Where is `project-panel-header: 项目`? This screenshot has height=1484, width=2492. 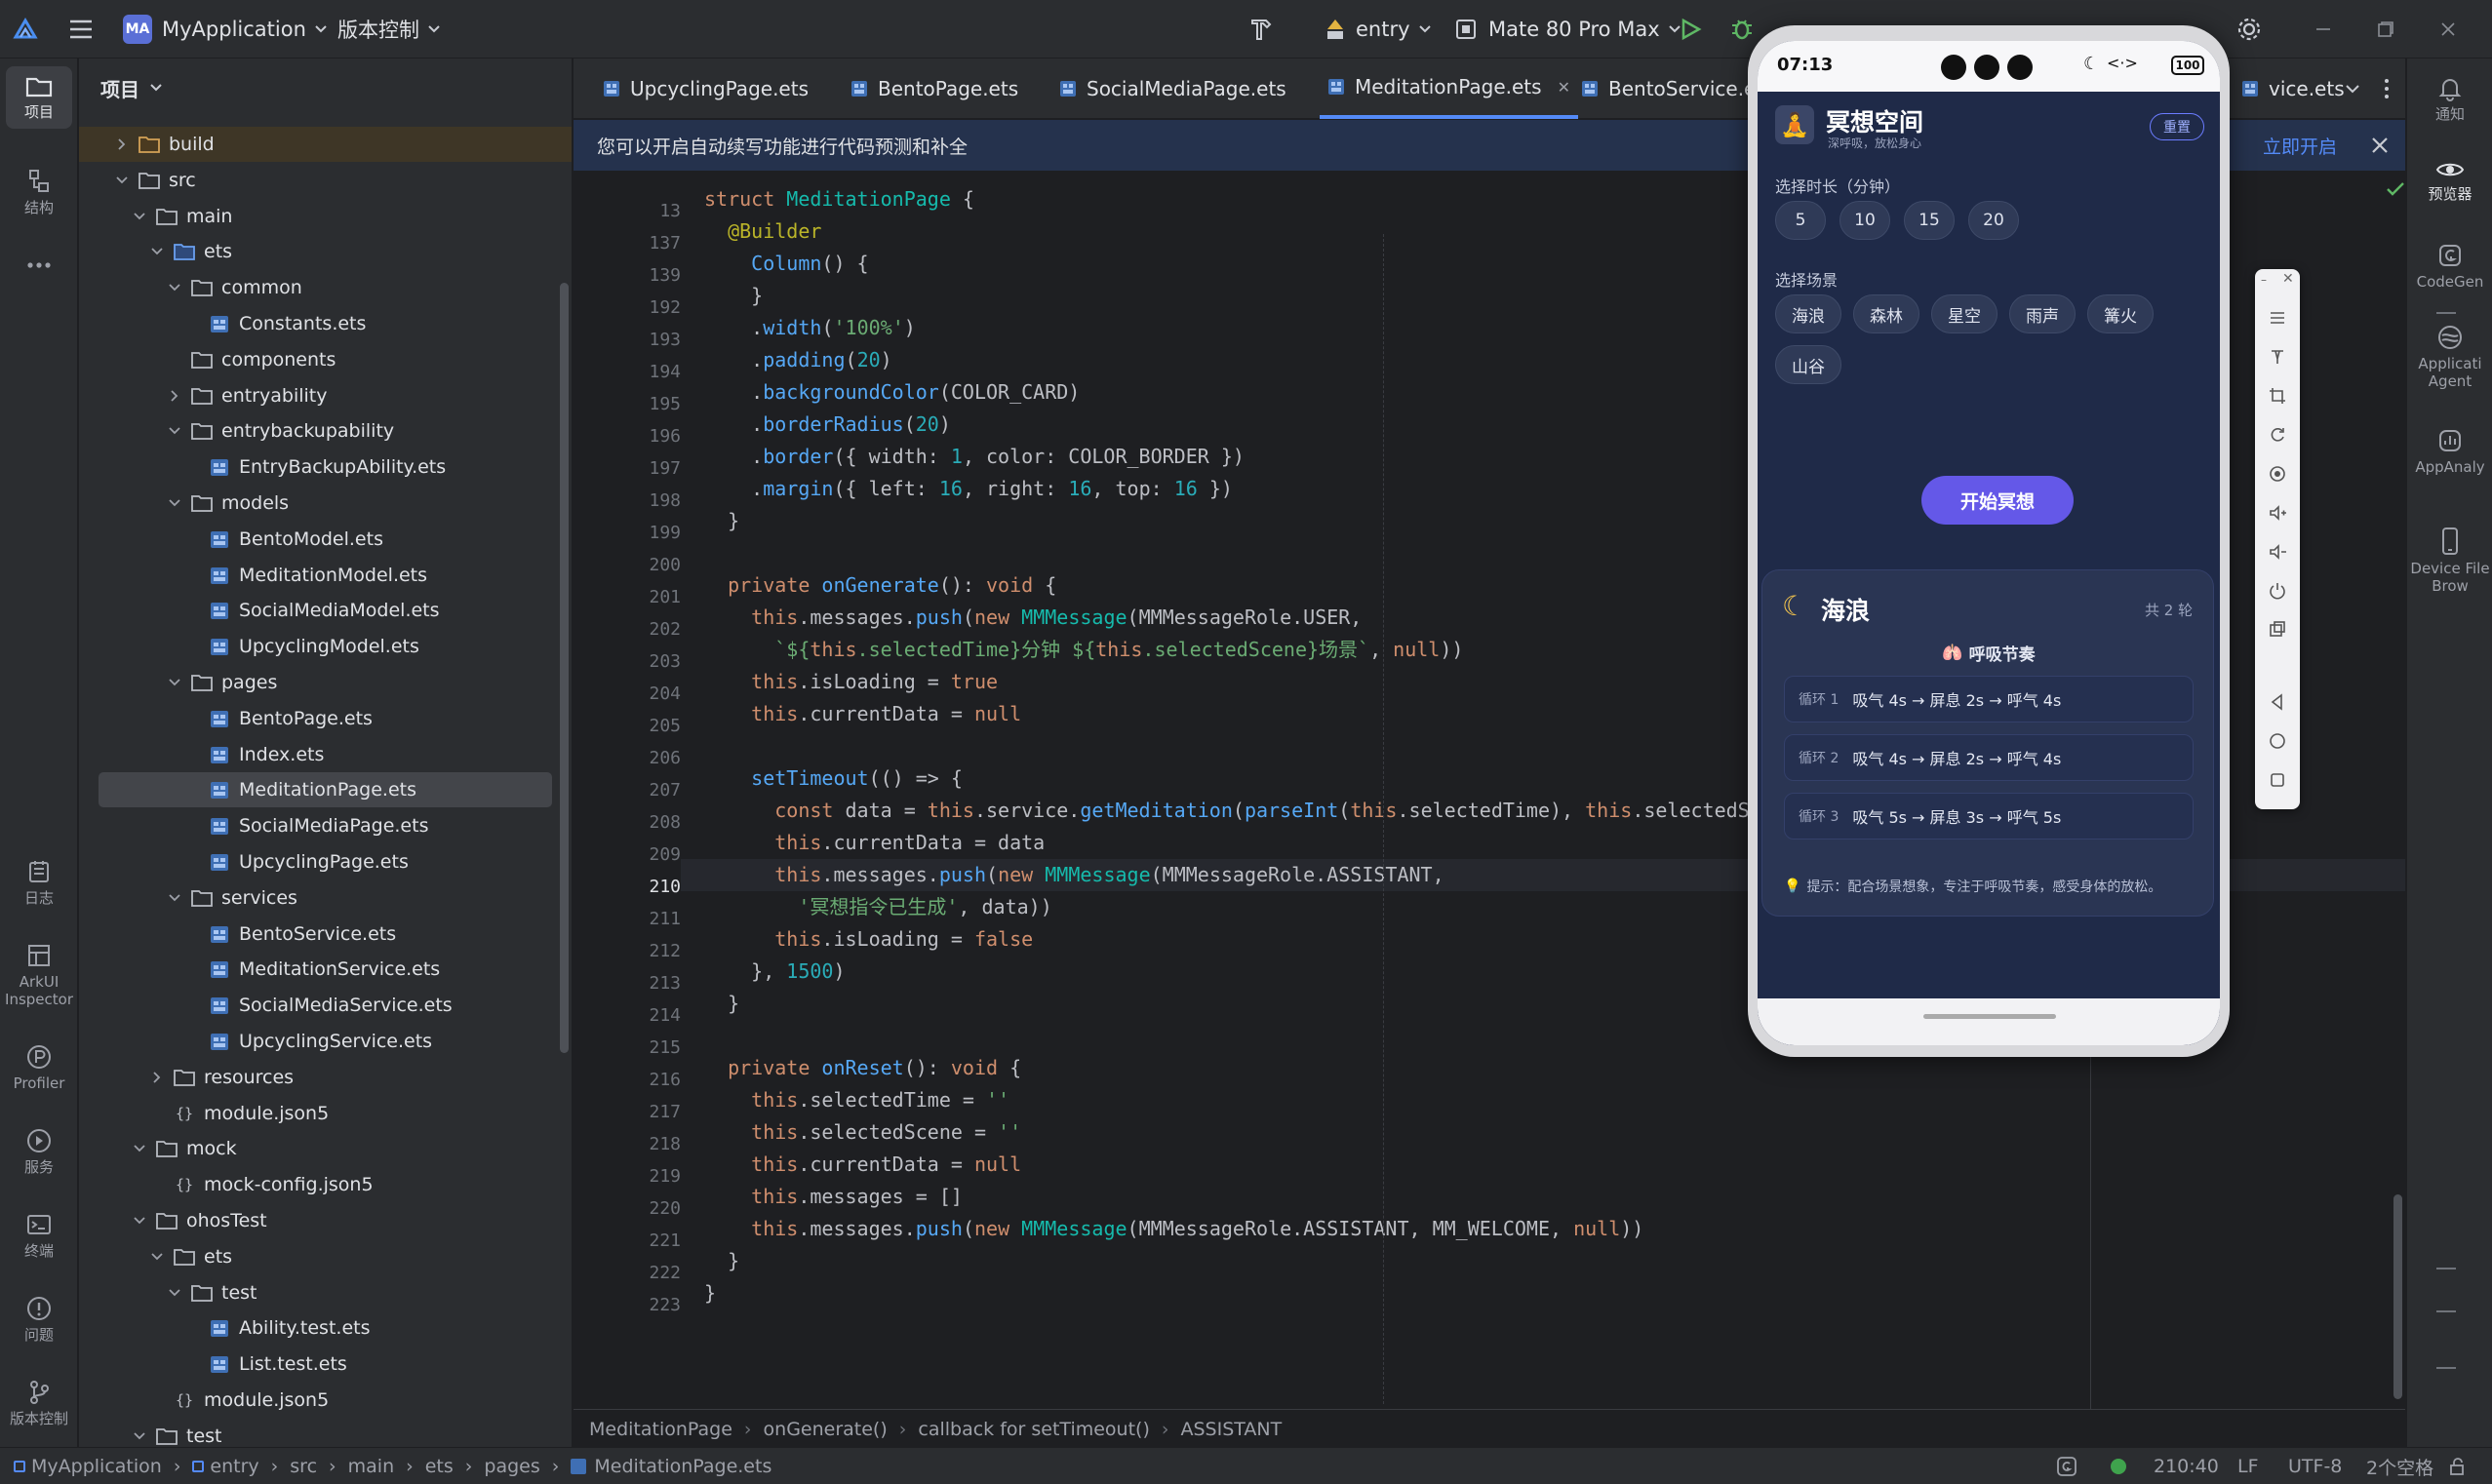 project-panel-header: 项目 is located at coordinates (325, 88).